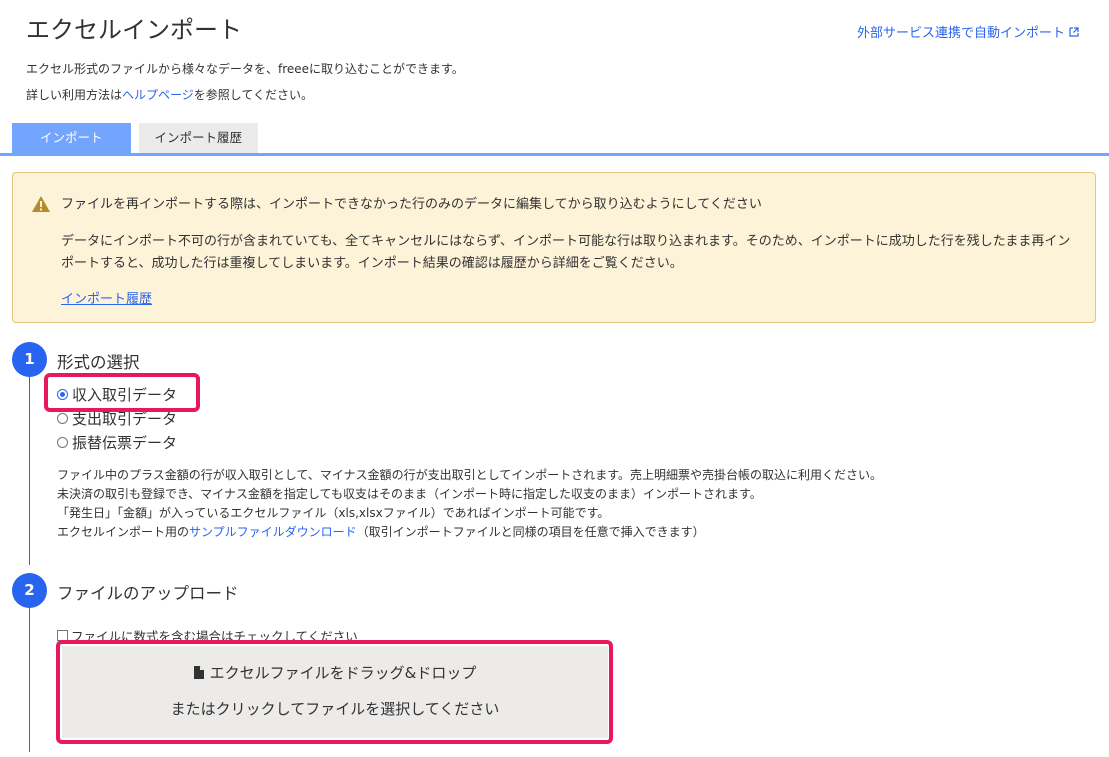  I want to click on step2-number: 2, so click(29, 590).